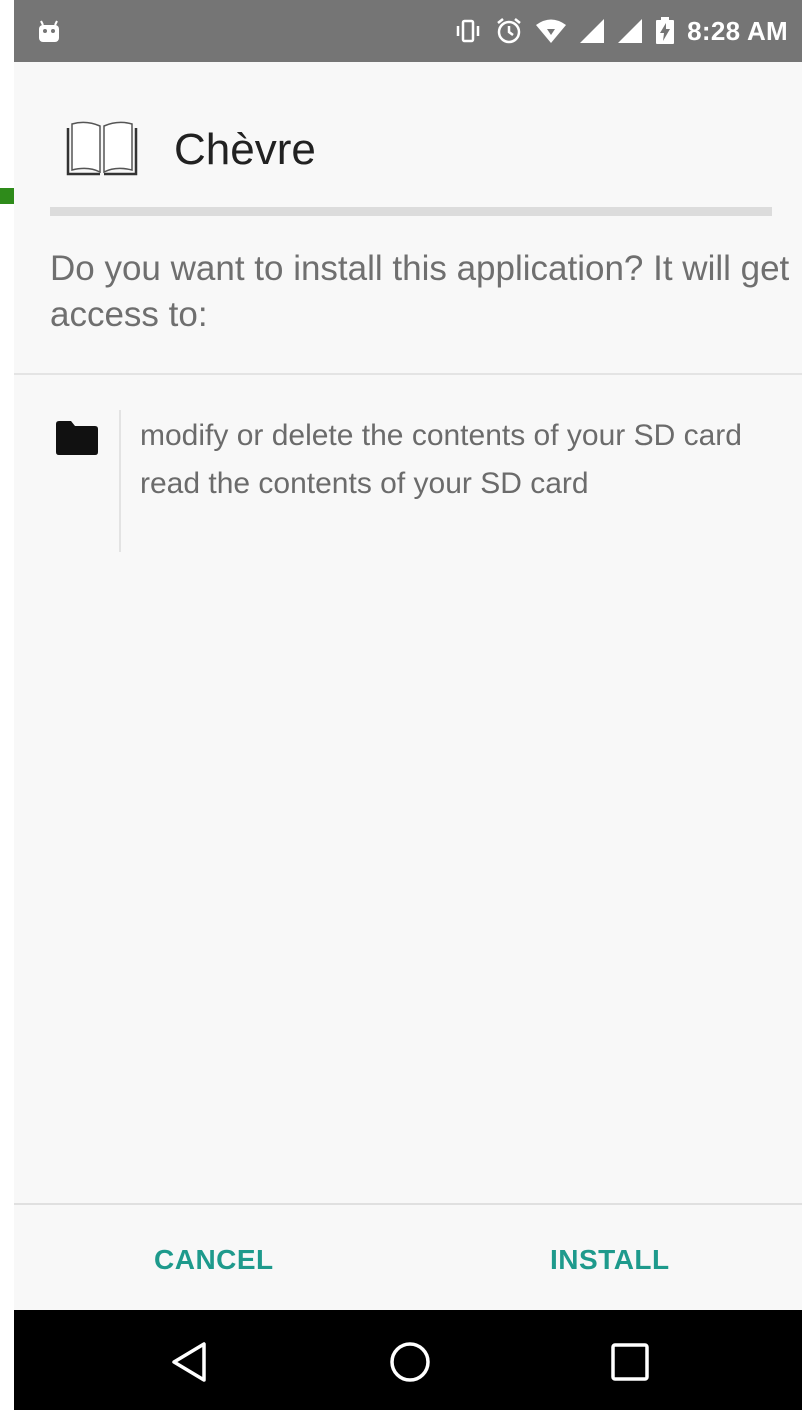  I want to click on header-divider, so click(411, 211).